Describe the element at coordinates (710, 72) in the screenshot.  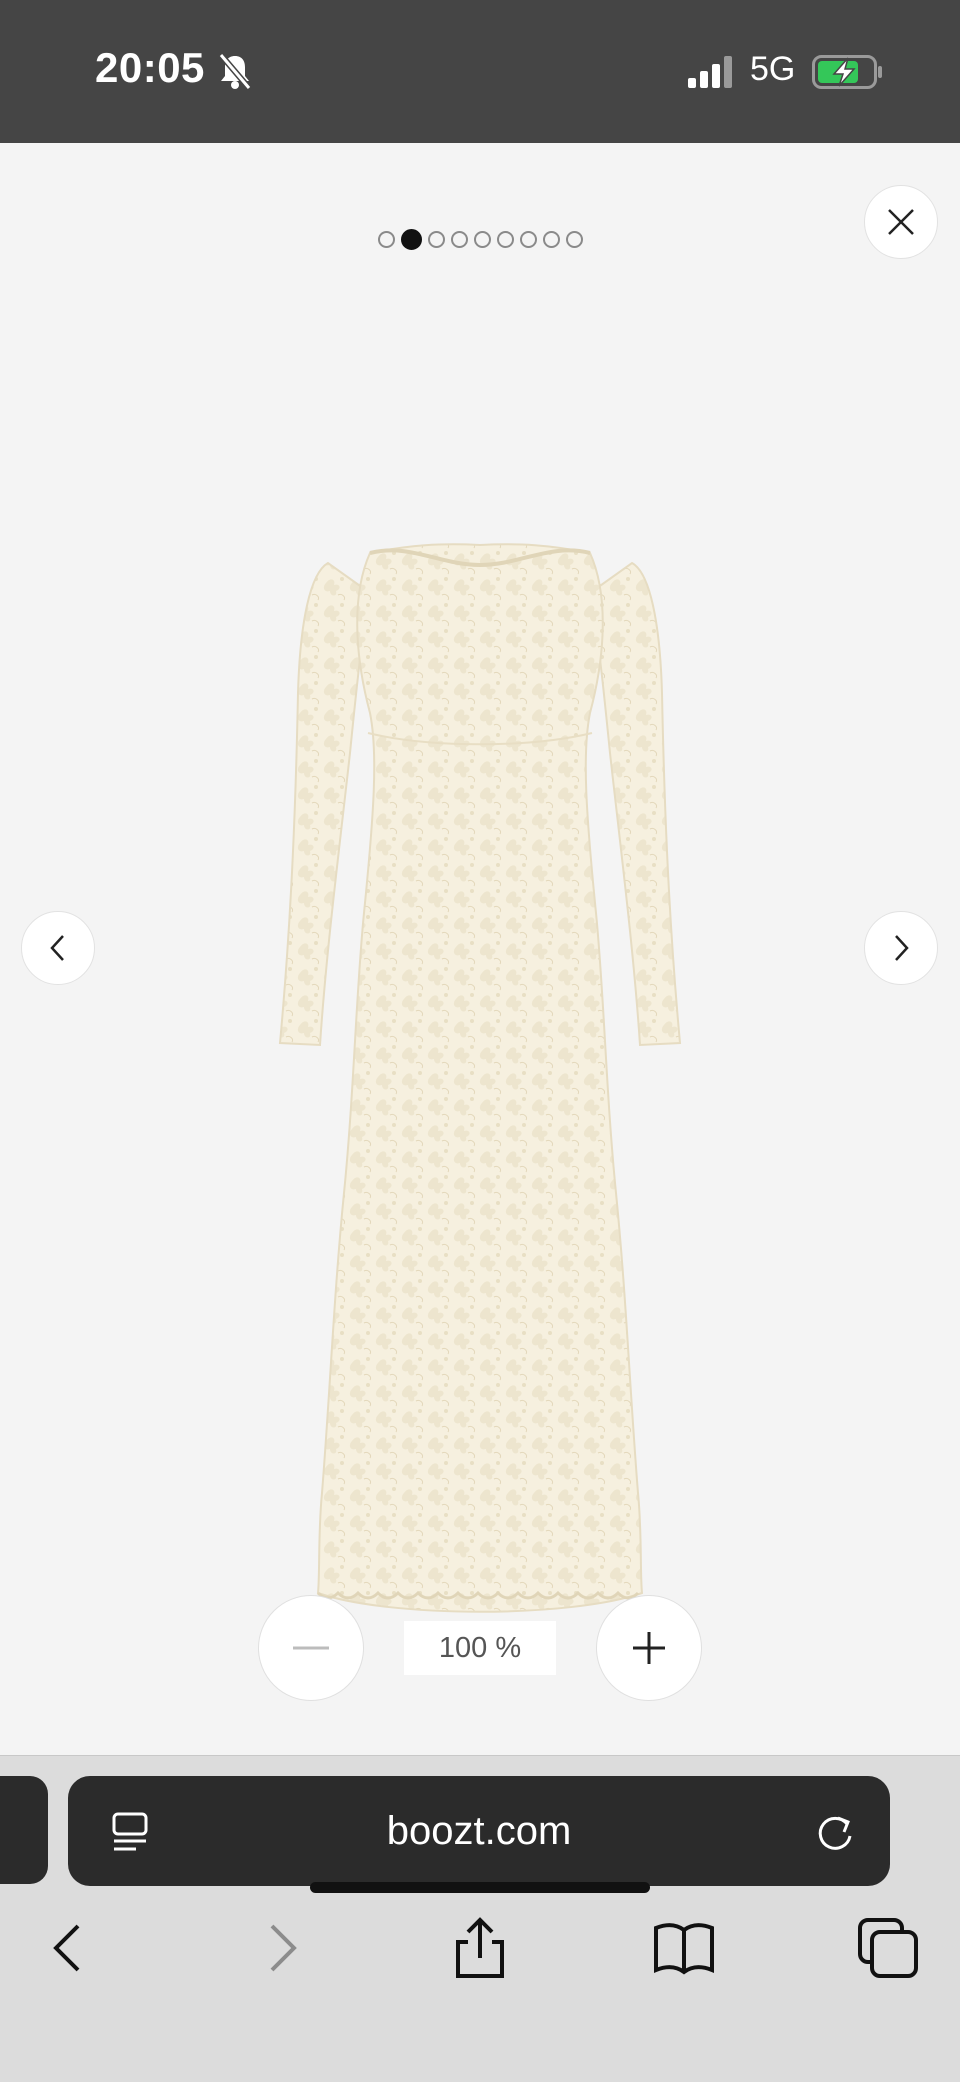
I see `signal-icon` at that location.